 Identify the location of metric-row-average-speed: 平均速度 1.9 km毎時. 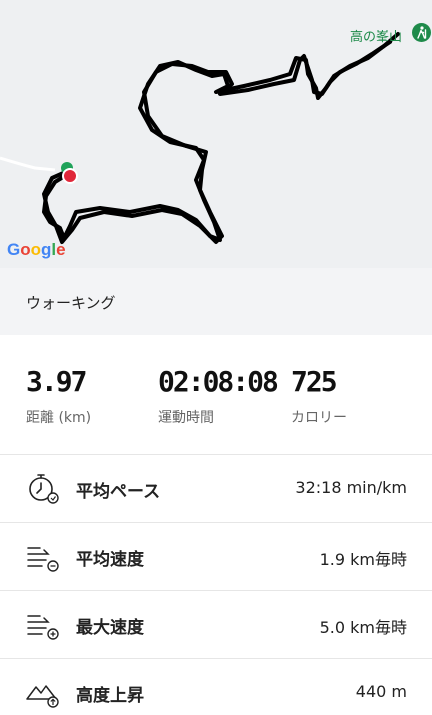
(216, 556).